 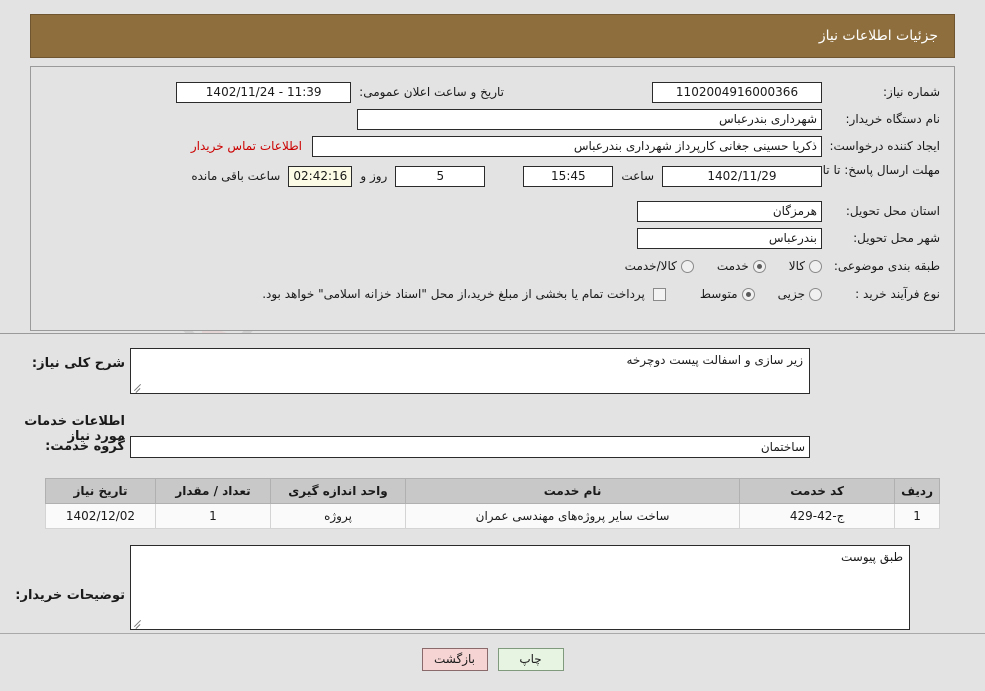 What do you see at coordinates (714, 360) in the screenshot?
I see `general-desc-value: زیر سازی و اسفالت پیست دوچرخه` at bounding box center [714, 360].